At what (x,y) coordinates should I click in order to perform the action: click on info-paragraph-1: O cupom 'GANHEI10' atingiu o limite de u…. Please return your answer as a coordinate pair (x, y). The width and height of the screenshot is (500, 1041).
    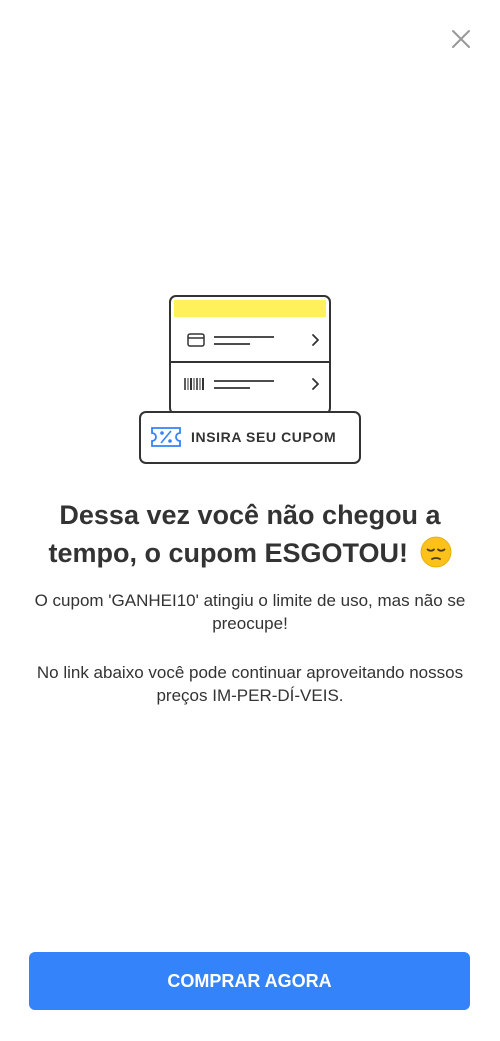
    Looking at the image, I should click on (250, 612).